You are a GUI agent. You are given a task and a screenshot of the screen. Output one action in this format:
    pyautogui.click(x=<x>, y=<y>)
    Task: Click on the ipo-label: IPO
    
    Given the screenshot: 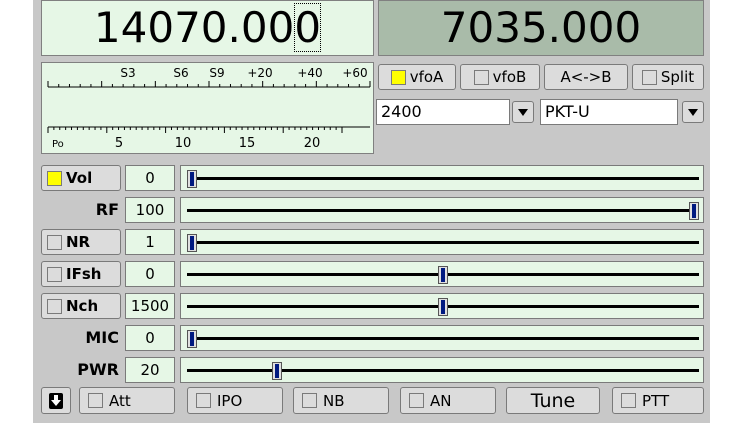 What is the action you would take?
    pyautogui.click(x=230, y=400)
    